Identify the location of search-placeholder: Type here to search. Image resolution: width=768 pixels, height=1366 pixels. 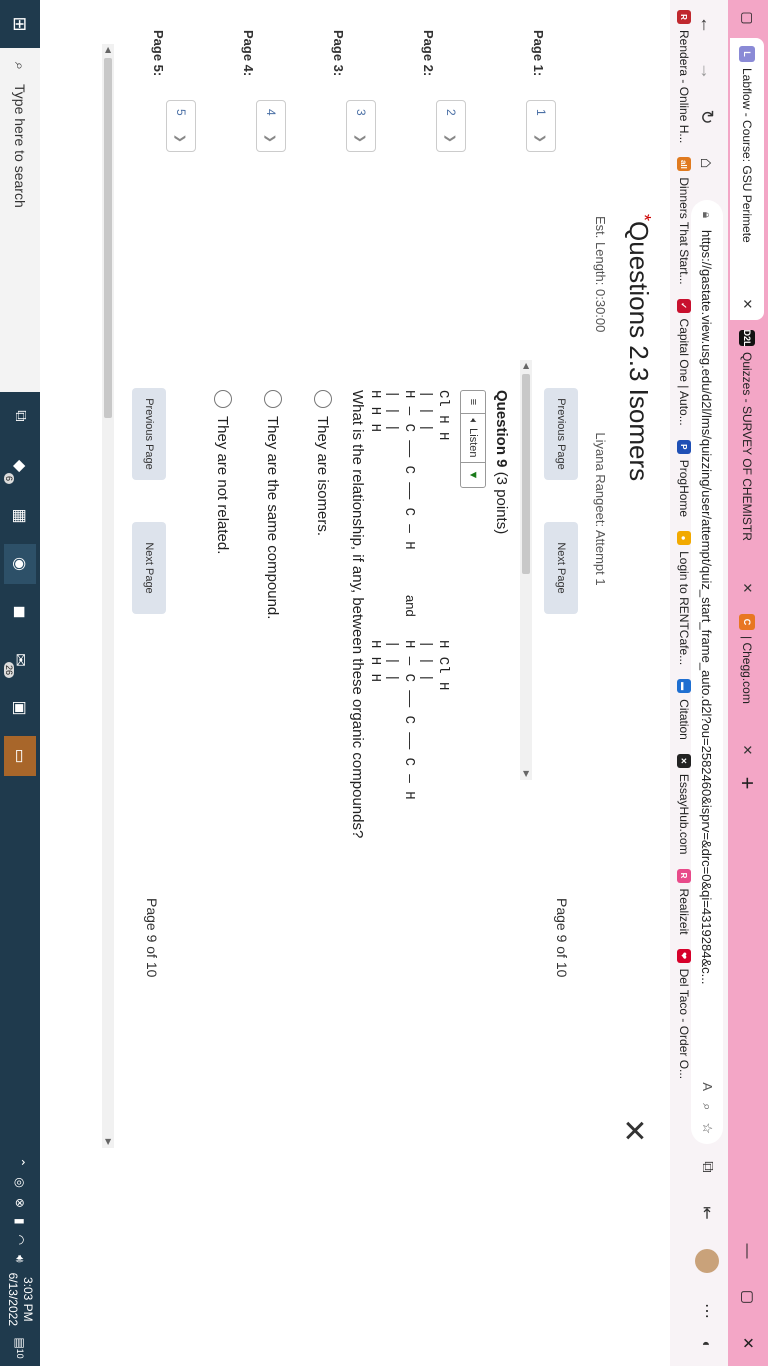
(20, 146).